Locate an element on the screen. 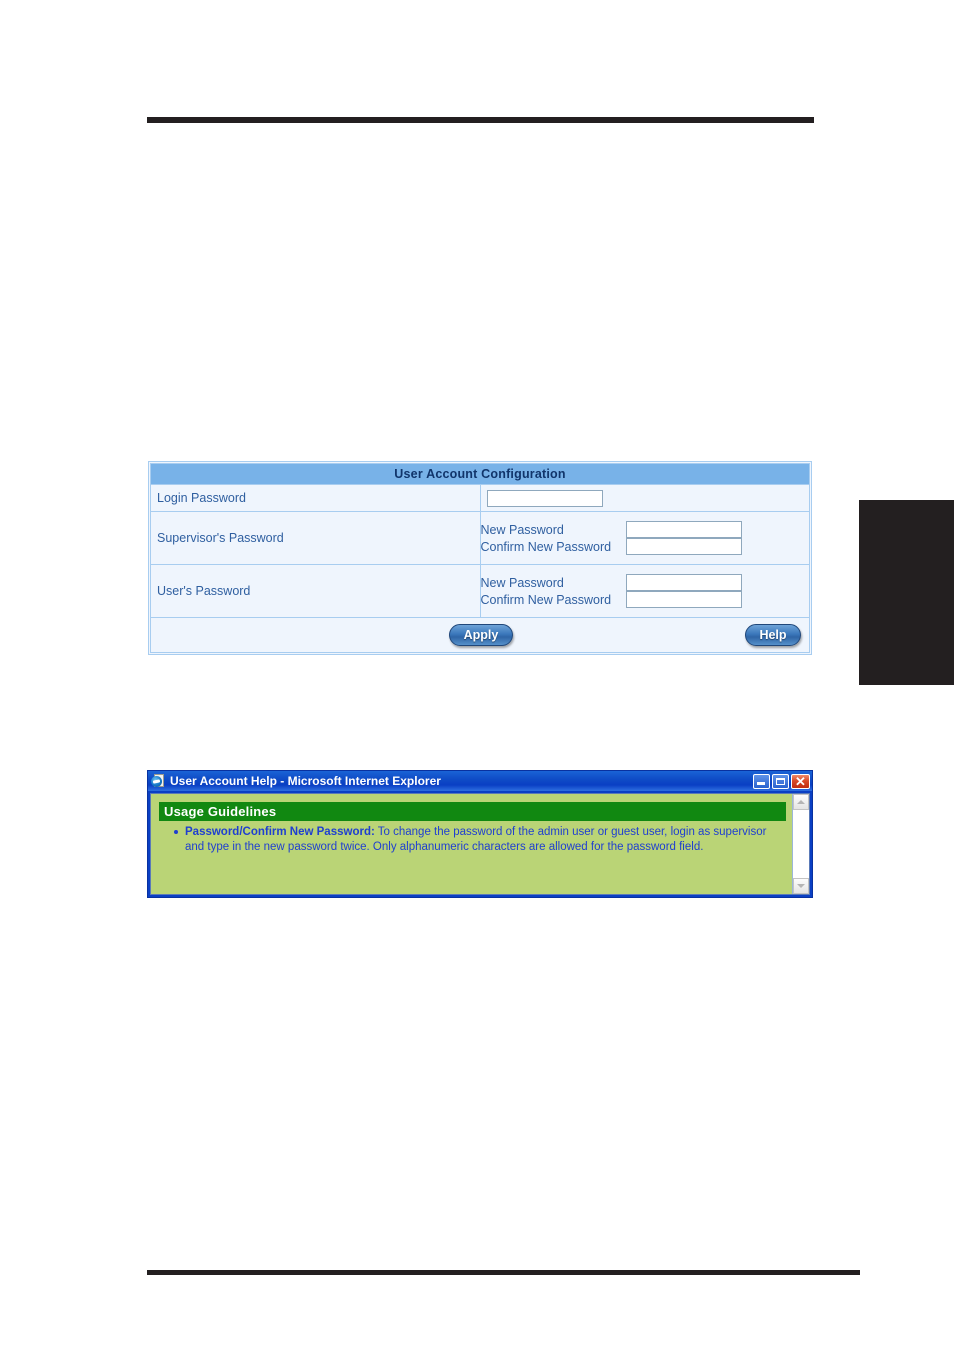 The image size is (954, 1351). scrollbar-track is located at coordinates (801, 844).